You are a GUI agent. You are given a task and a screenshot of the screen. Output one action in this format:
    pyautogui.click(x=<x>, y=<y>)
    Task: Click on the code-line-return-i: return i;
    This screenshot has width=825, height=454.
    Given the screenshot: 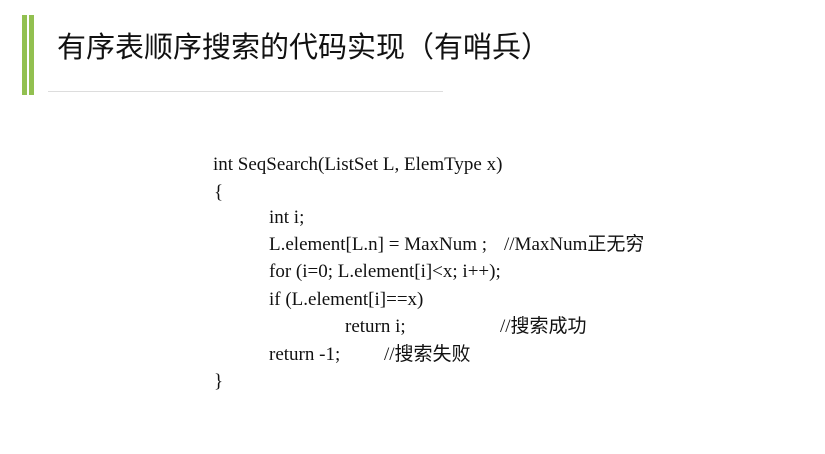 What is the action you would take?
    pyautogui.click(x=375, y=326)
    